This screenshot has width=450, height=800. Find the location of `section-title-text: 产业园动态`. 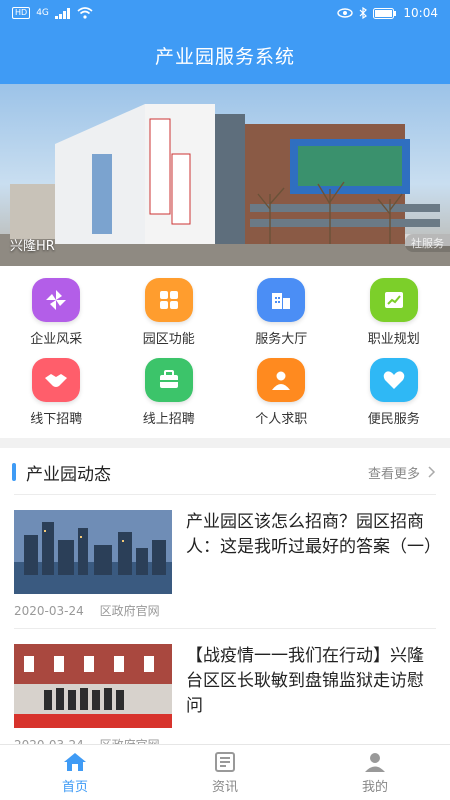

section-title-text: 产业园动态 is located at coordinates (68, 474).